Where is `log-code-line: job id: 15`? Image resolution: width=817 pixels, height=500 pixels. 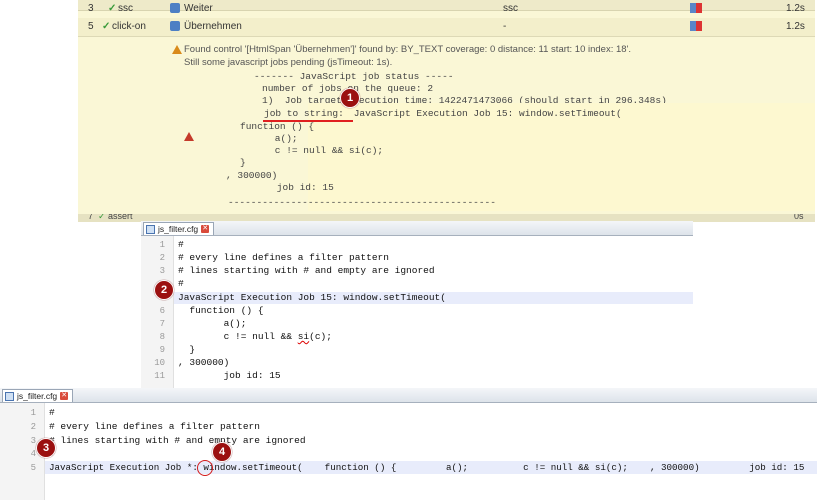 log-code-line: job id: 15 is located at coordinates (294, 187).